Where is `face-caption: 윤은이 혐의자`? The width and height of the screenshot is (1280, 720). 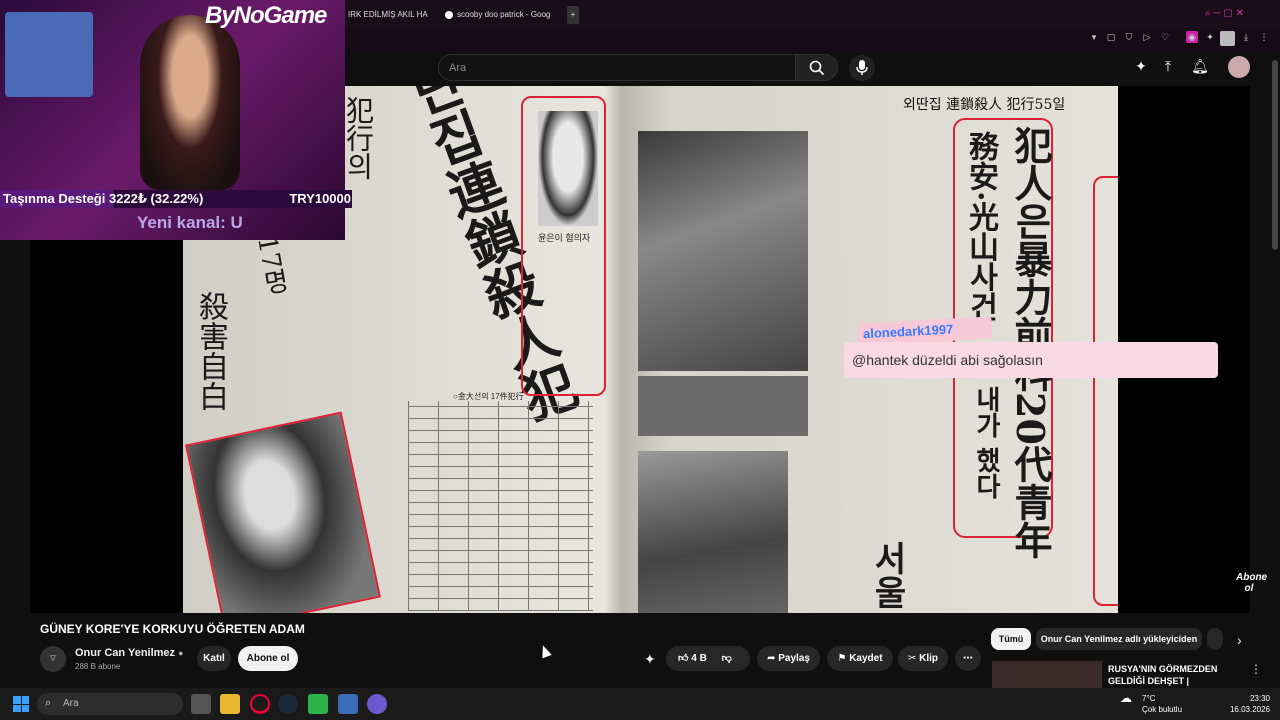
face-caption: 윤은이 혐의자 is located at coordinates (564, 238).